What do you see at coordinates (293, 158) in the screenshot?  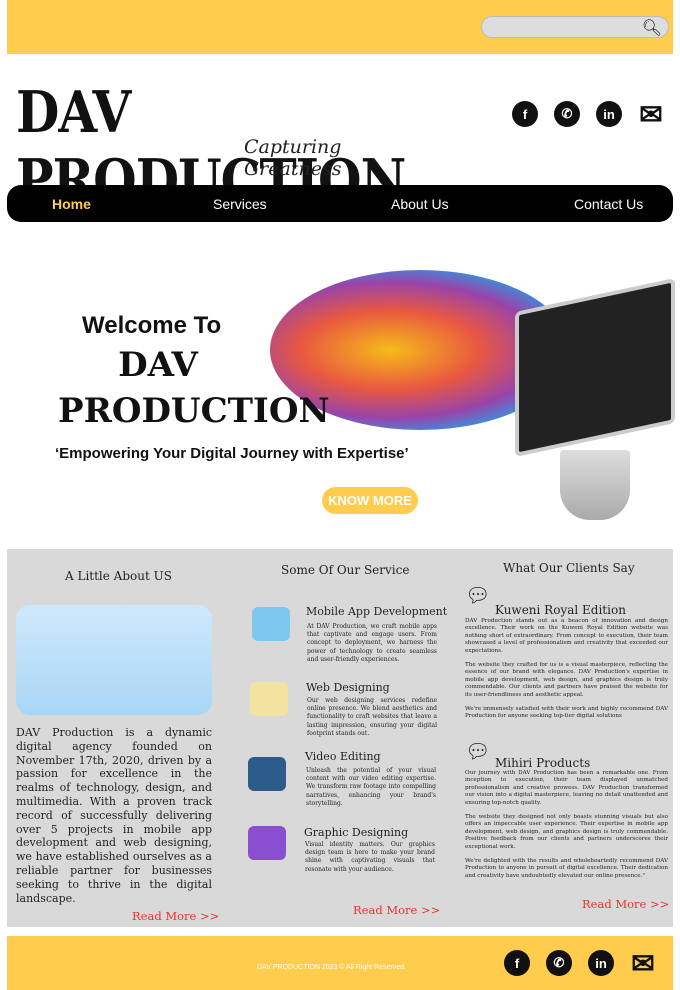 I see `logo-tagline: Capturing Greatness` at bounding box center [293, 158].